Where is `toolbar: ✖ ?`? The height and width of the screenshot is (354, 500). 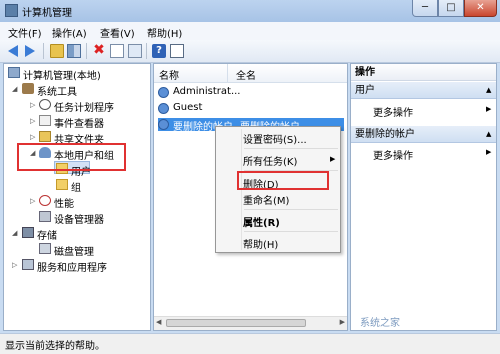
toolbar: ✖ ? is located at coordinates (250, 51).